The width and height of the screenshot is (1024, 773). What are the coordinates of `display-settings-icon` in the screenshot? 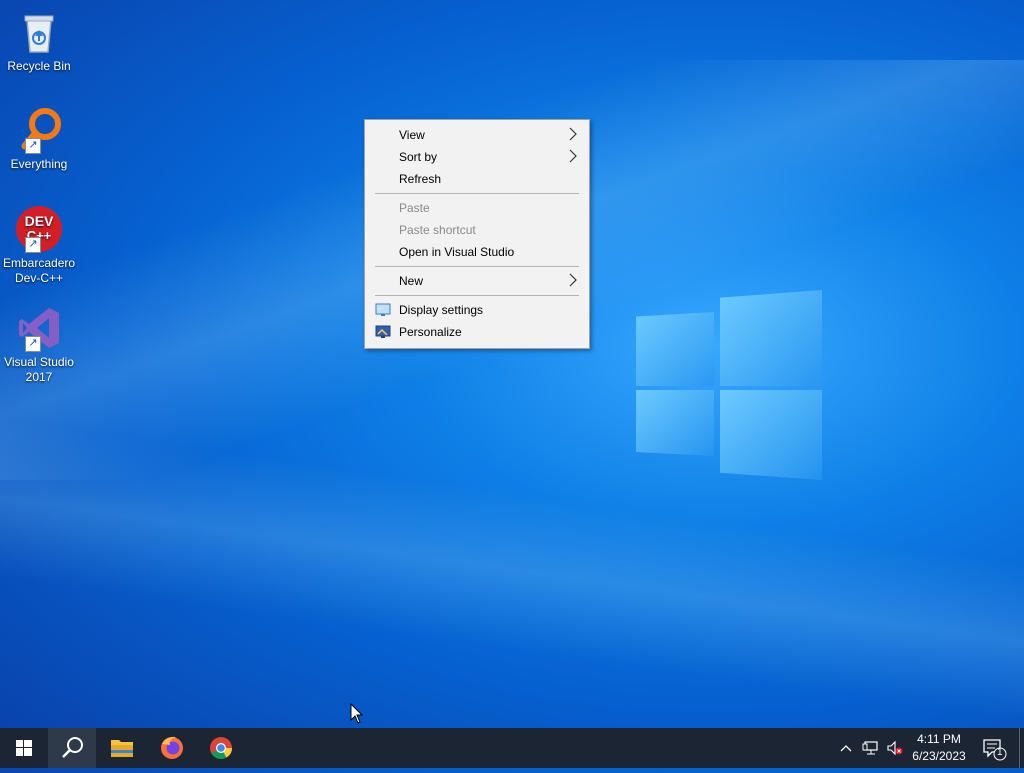 It's located at (383, 309).